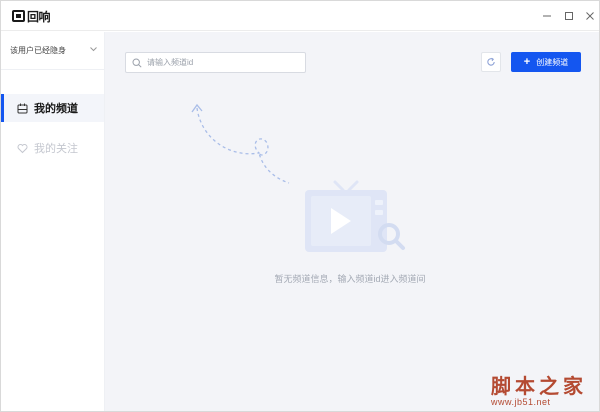  Describe the element at coordinates (521, 402) in the screenshot. I see `watermark-url: www.jb51.net` at that location.